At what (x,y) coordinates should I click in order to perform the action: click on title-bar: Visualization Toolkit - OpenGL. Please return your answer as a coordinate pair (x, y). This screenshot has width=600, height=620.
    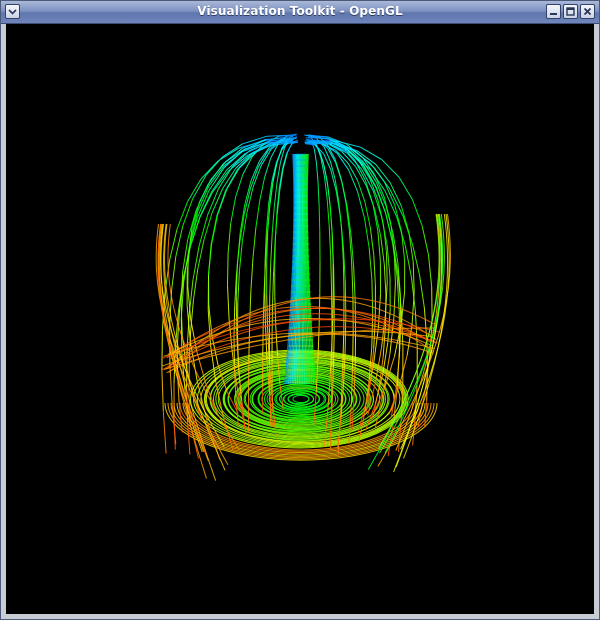
    Looking at the image, I should click on (300, 12).